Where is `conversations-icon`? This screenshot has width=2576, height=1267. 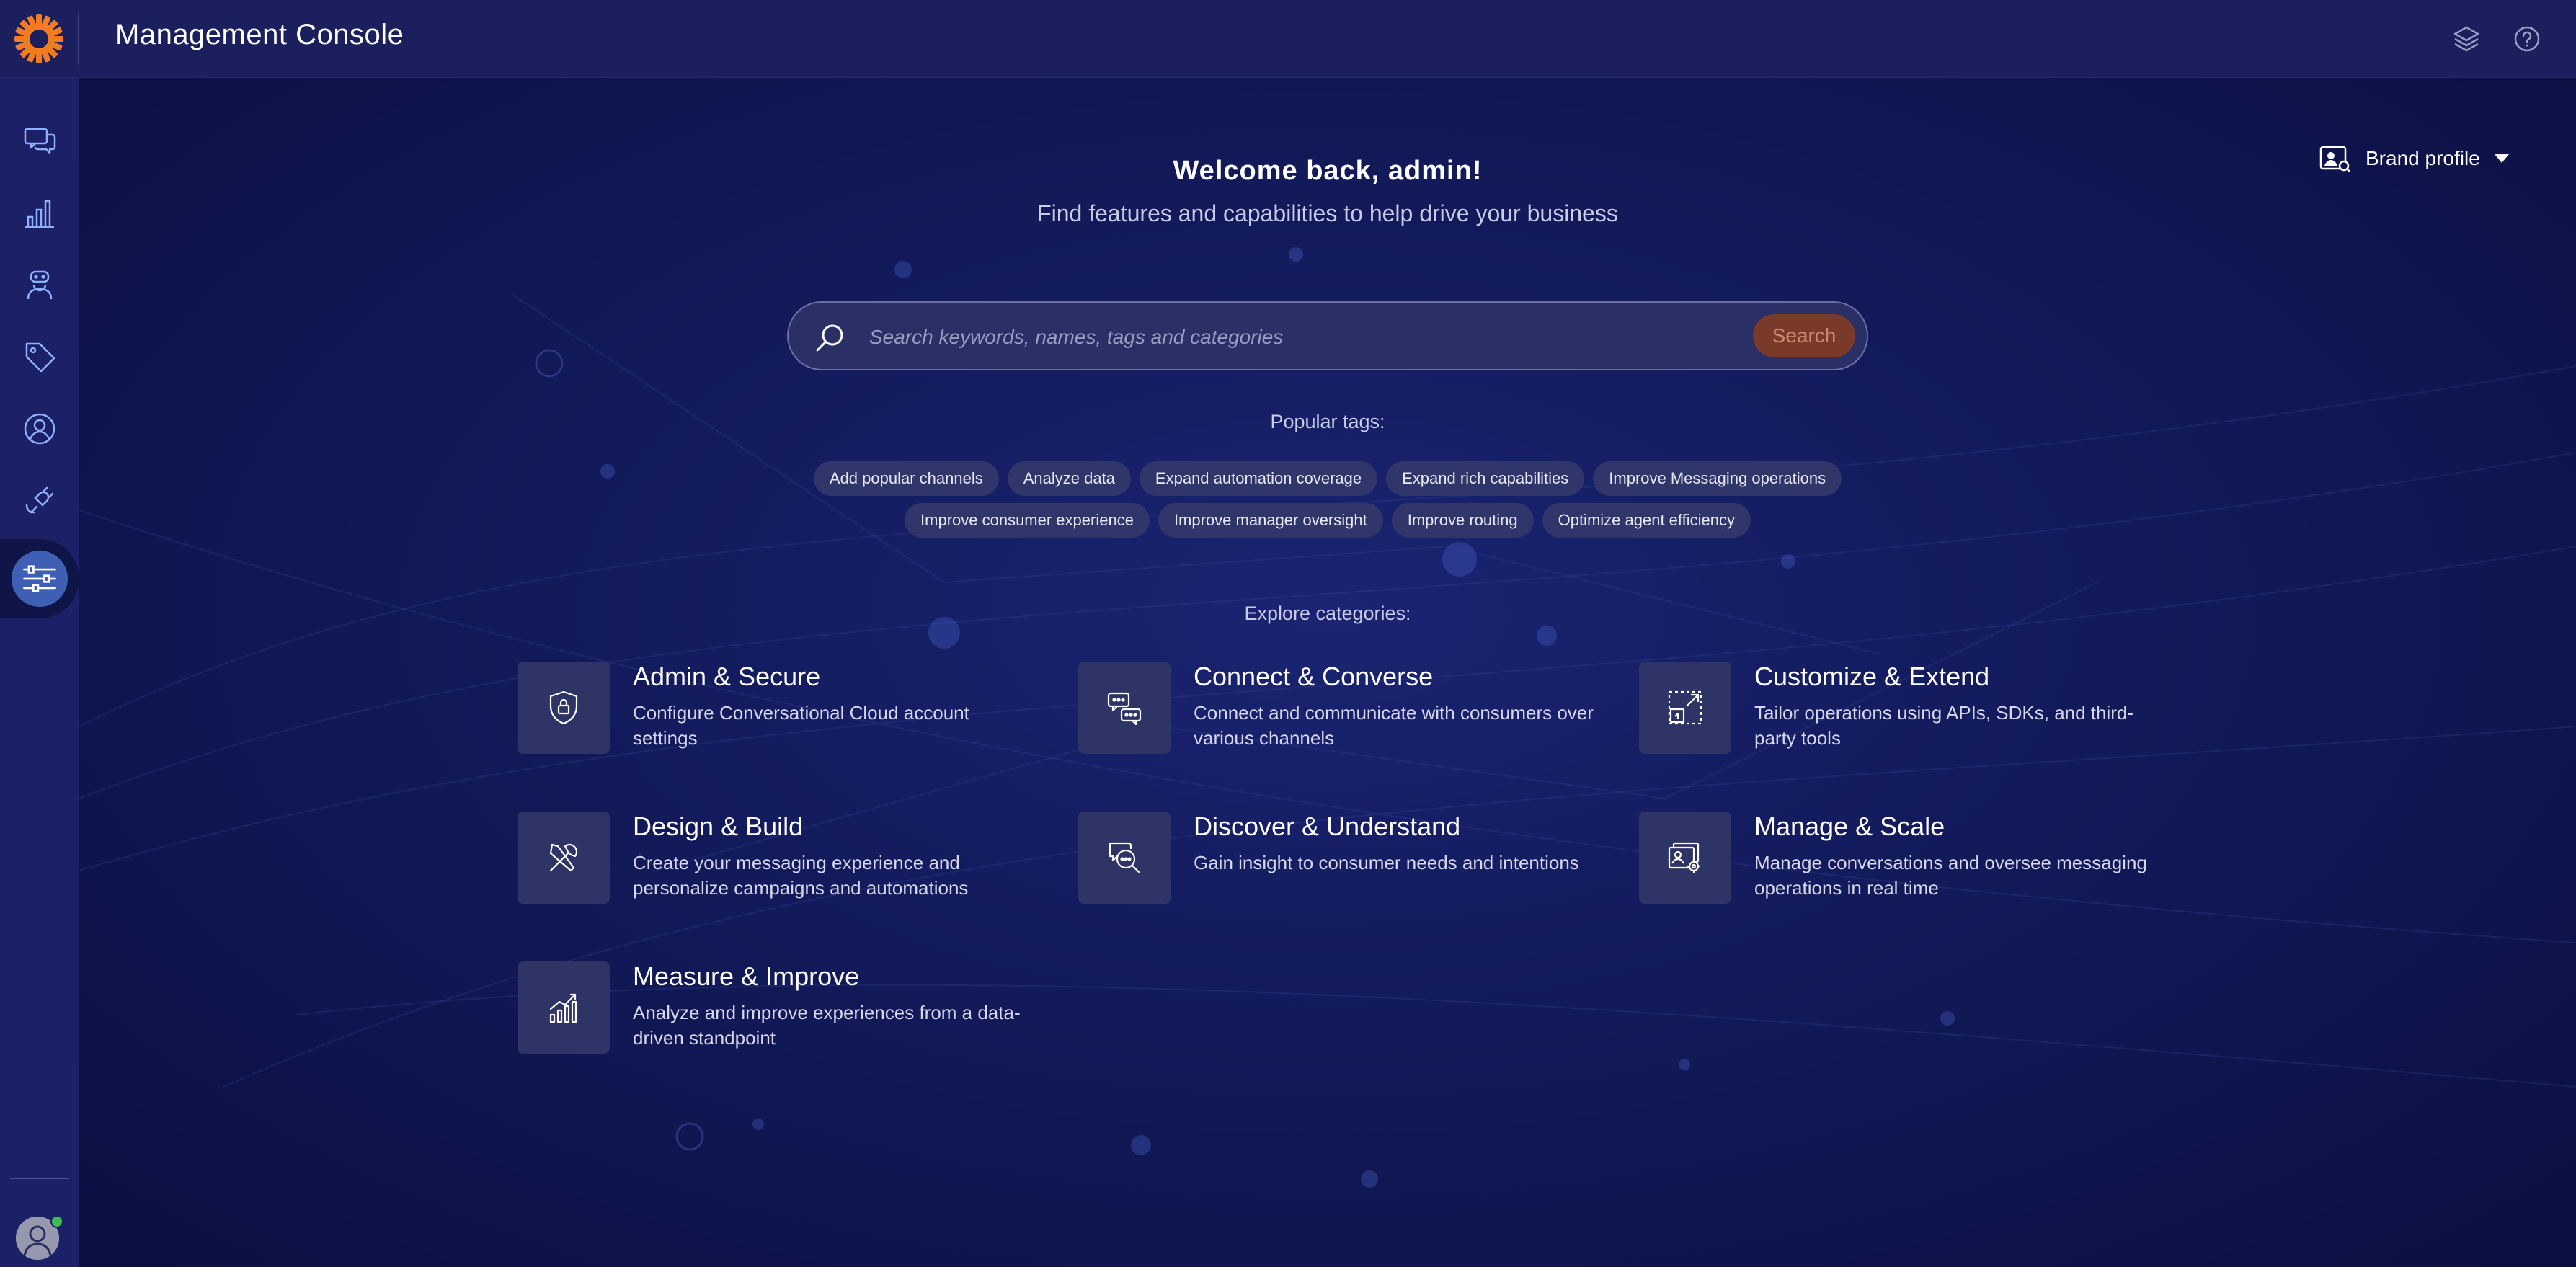 conversations-icon is located at coordinates (40, 141).